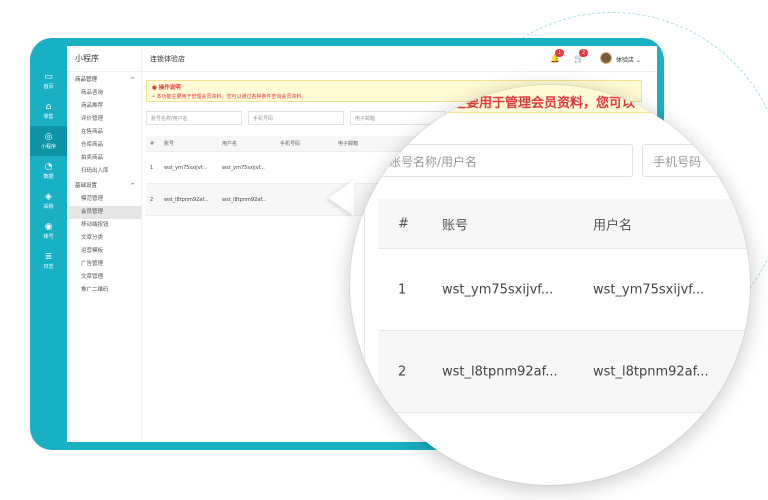  I want to click on rail-item-retail: ⌂ 零售, so click(48, 111).